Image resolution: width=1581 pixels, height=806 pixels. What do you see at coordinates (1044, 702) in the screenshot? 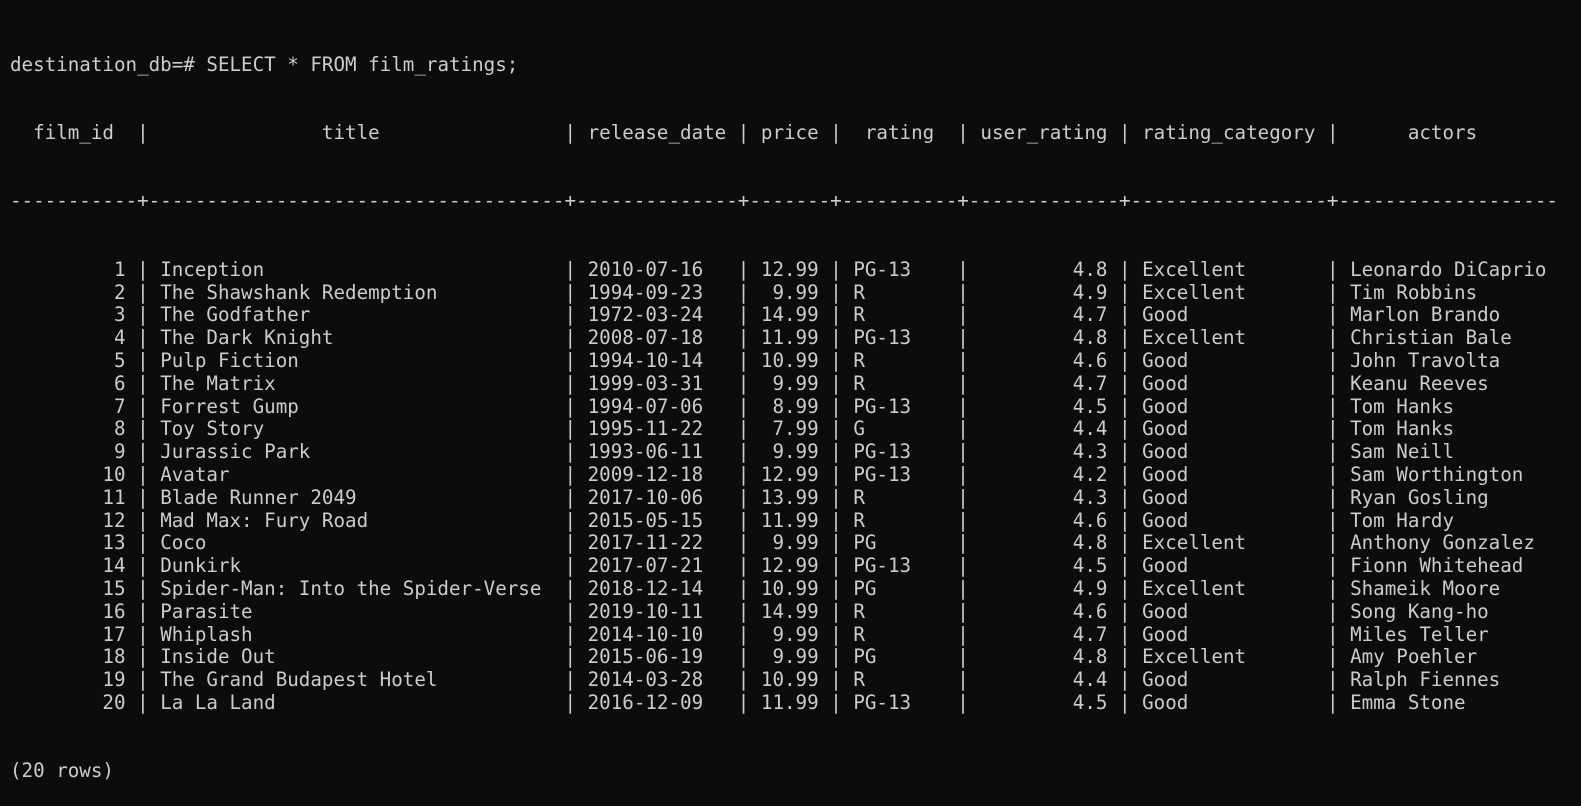
I see `cell-user-rating: 4.5` at bounding box center [1044, 702].